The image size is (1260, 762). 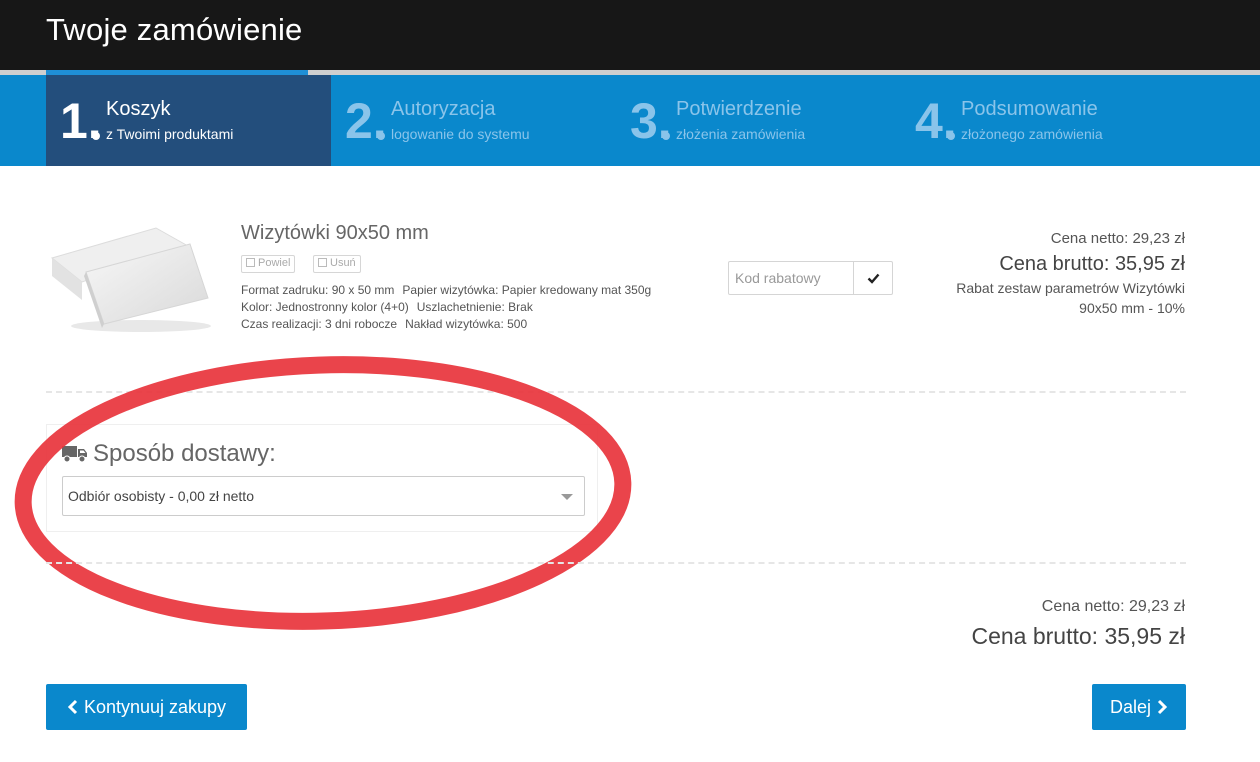 What do you see at coordinates (1029, 109) in the screenshot?
I see `step-title: Podsumowanie` at bounding box center [1029, 109].